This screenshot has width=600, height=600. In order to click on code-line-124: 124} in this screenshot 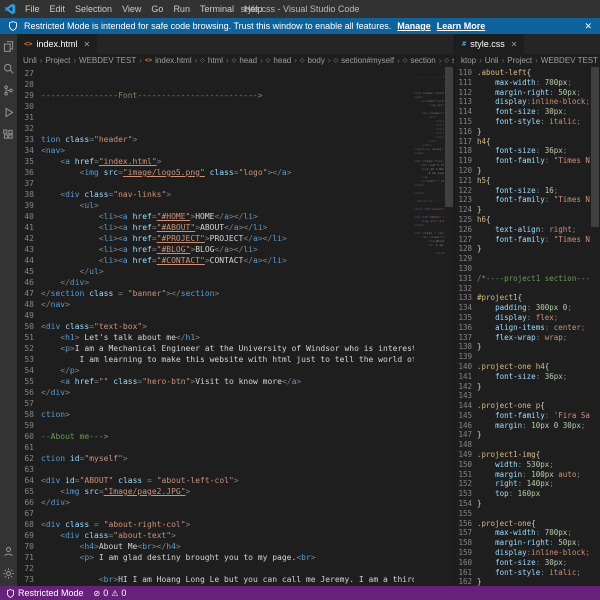, I will do `click(522, 210)`.